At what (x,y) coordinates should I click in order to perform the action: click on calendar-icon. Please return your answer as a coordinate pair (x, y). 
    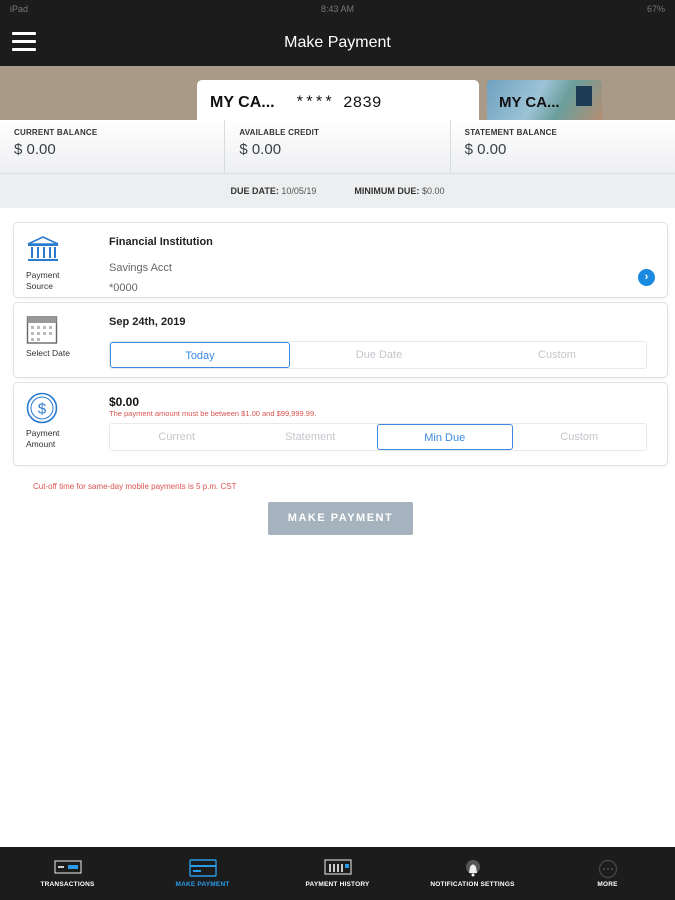
    Looking at the image, I should click on (42, 330).